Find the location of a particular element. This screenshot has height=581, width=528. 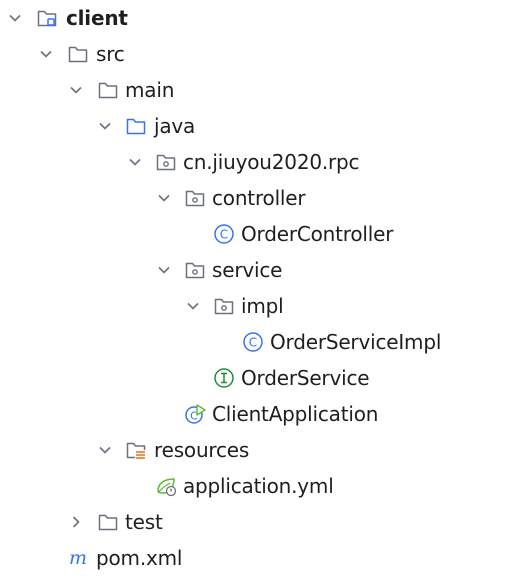

module-folder-icon is located at coordinates (47, 18).